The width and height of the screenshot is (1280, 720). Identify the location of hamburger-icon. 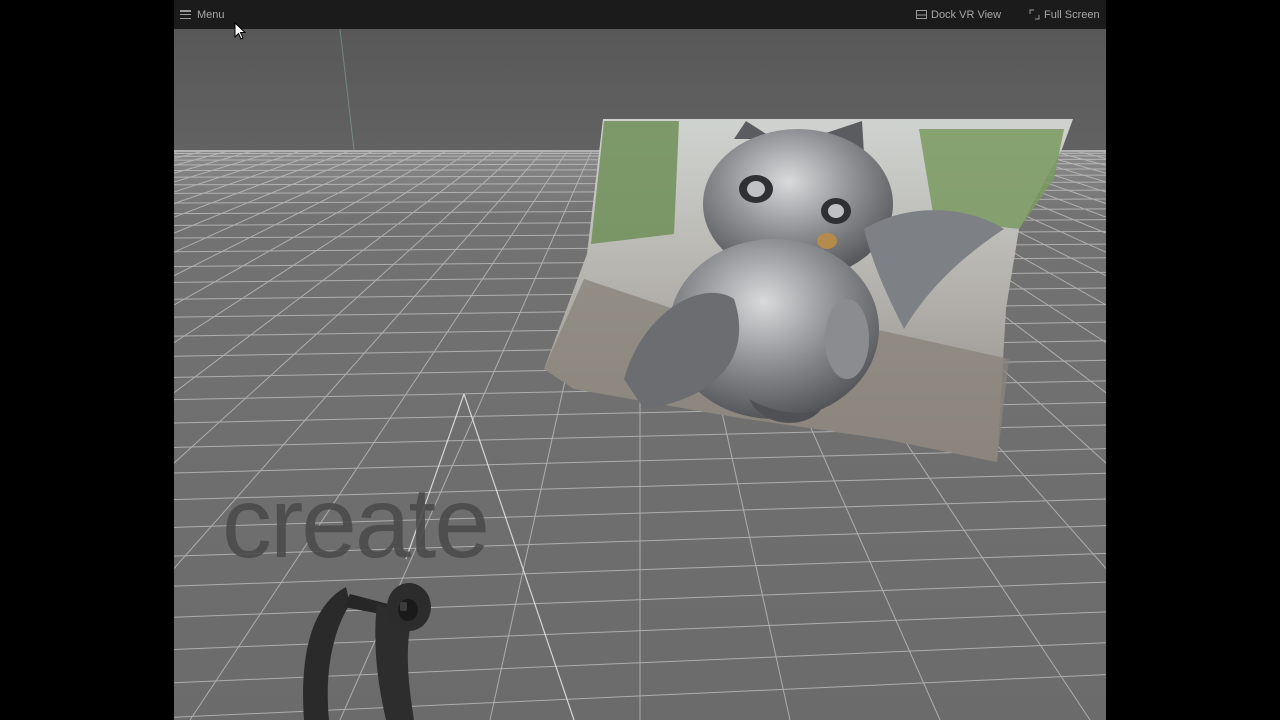
(185, 14).